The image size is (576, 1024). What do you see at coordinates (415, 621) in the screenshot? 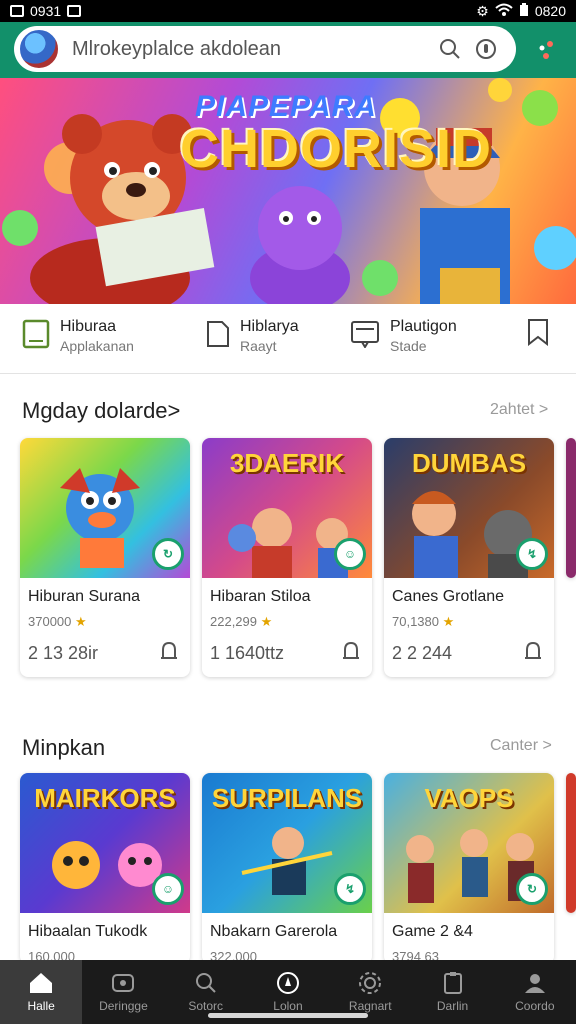
I see `app-downloads: 70,1380` at bounding box center [415, 621].